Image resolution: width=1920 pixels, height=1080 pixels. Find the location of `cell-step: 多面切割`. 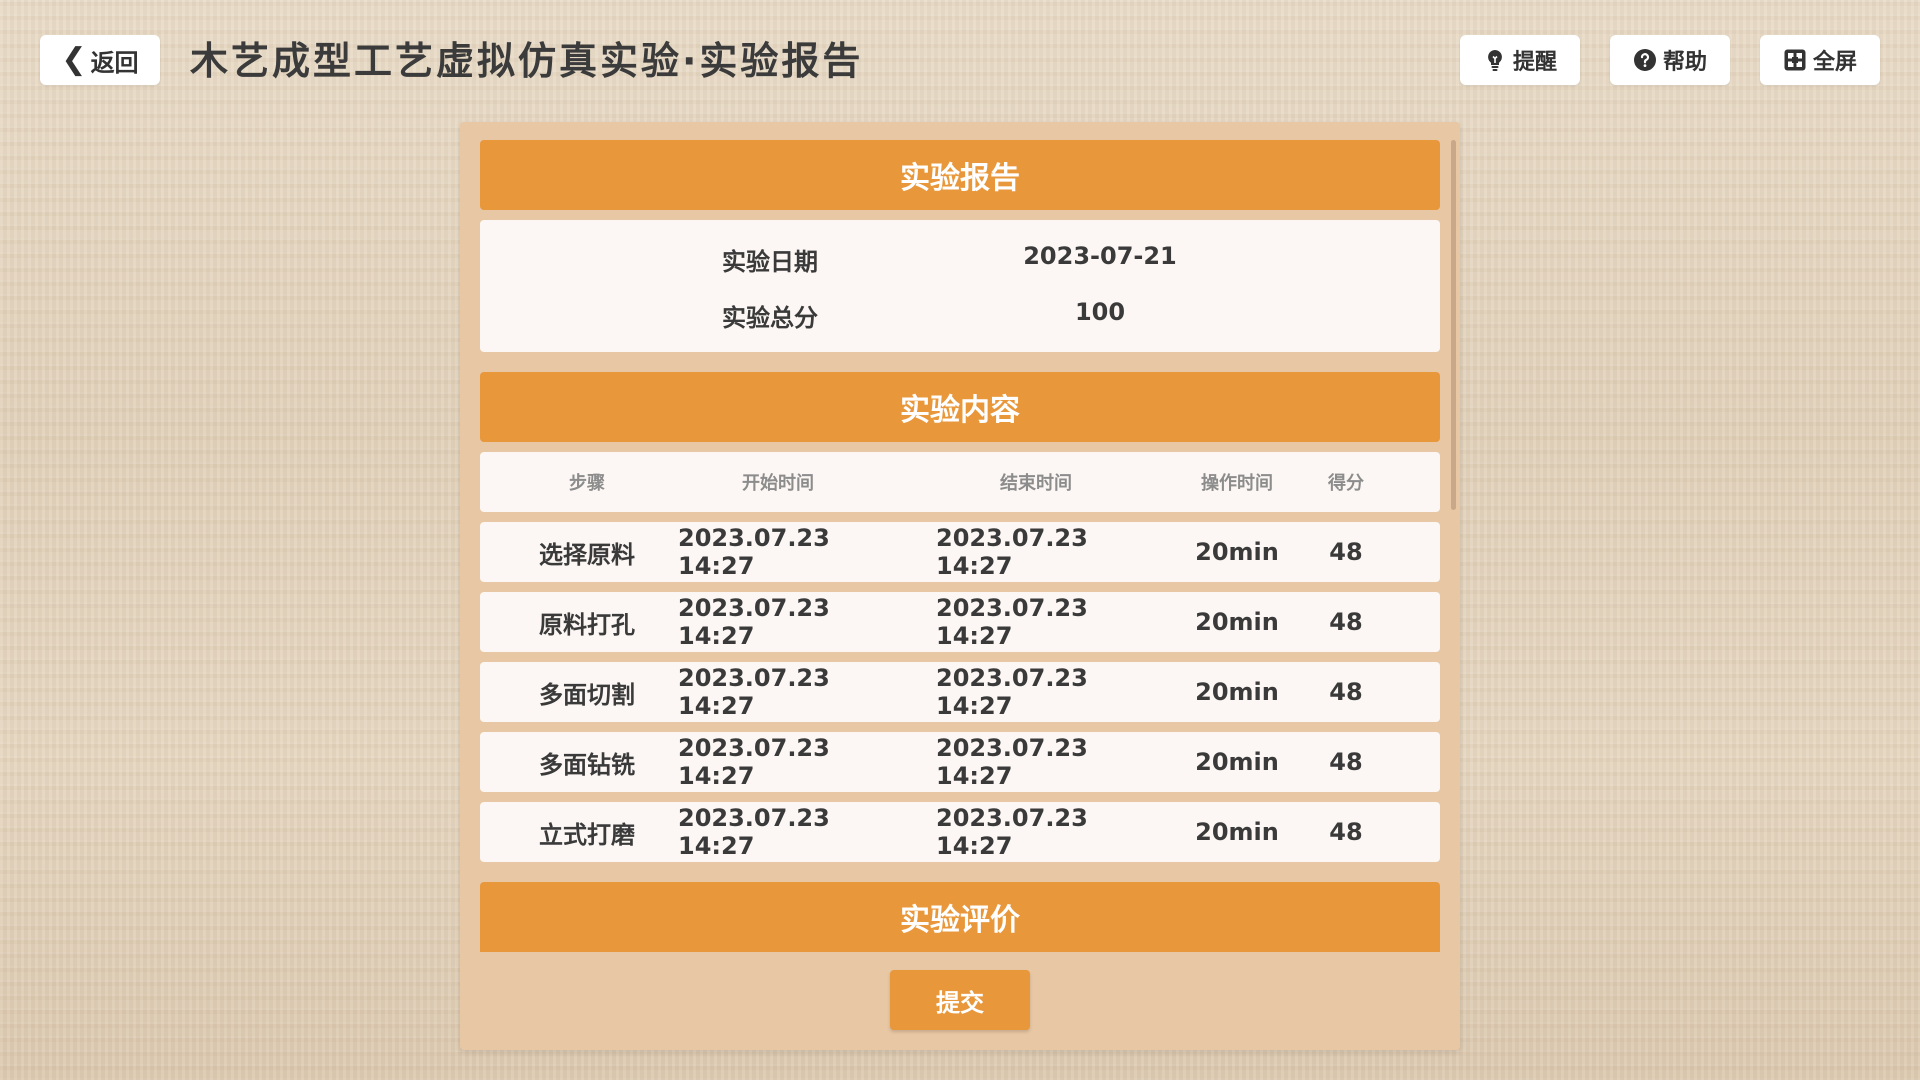

cell-step: 多面切割 is located at coordinates (587, 694).